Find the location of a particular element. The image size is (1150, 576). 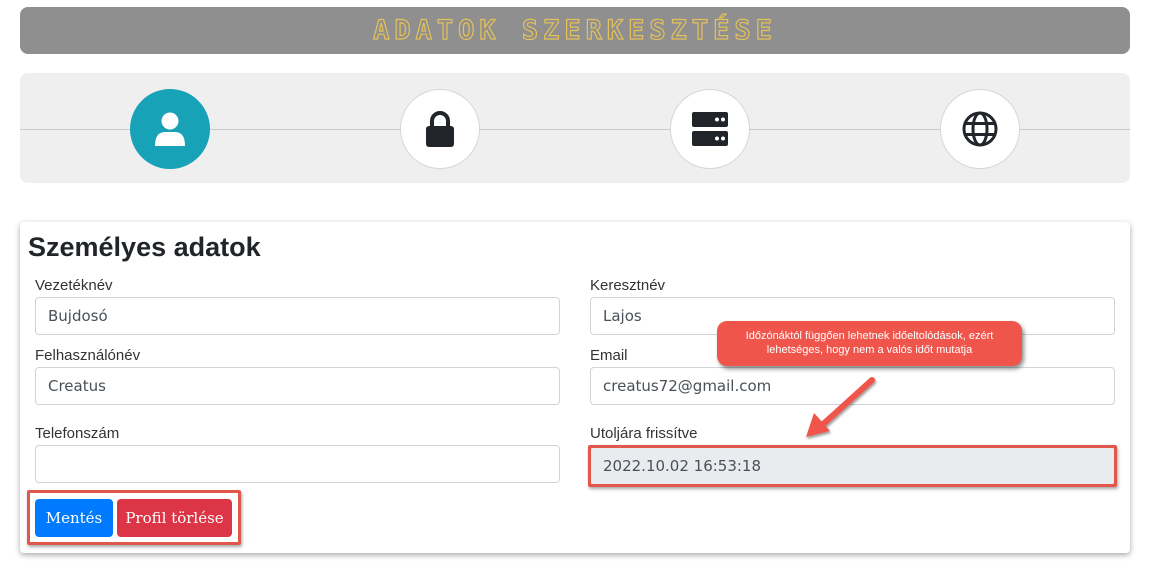

server-icon is located at coordinates (710, 129).